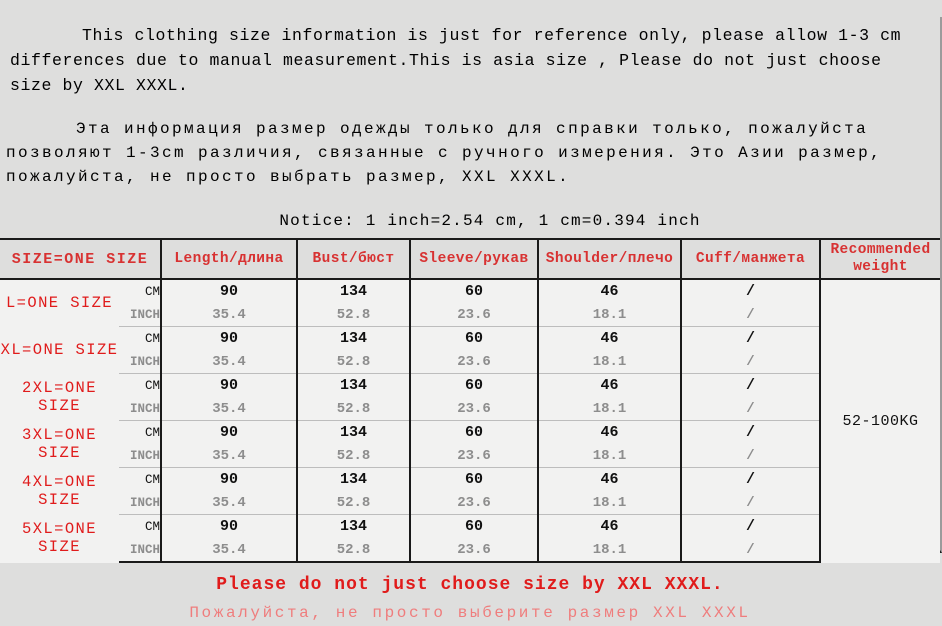 The image size is (942, 626). I want to click on header-cuff: Cuff/манжета, so click(750, 259).